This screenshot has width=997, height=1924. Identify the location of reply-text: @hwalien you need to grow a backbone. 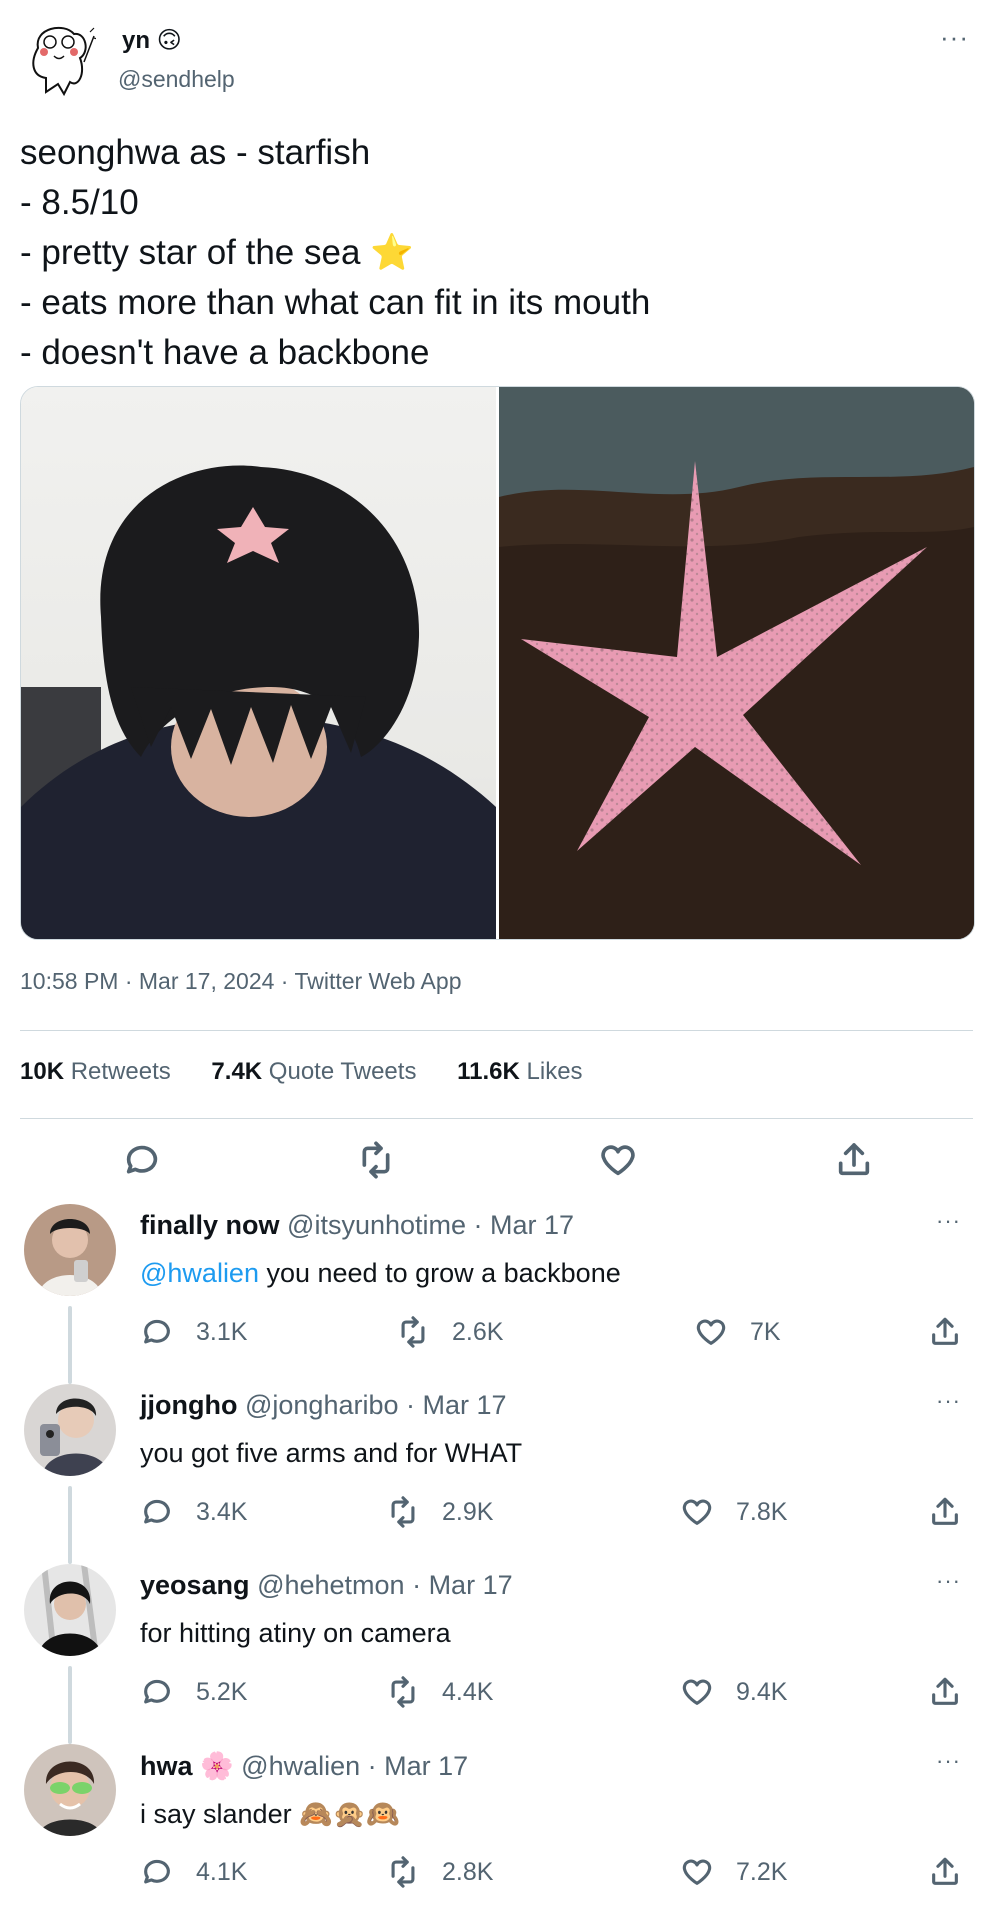
(380, 1273).